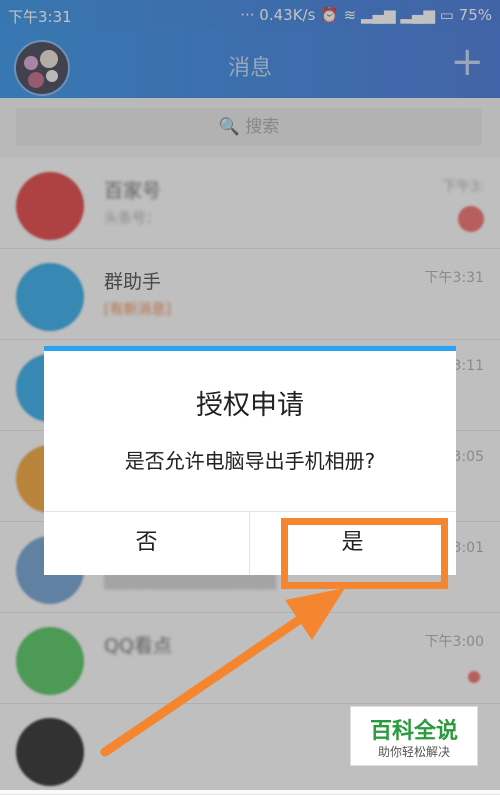 Image resolution: width=500 pixels, height=795 pixels. What do you see at coordinates (413, 752) in the screenshot?
I see `watermark-subtitle: 助你轻松解决` at bounding box center [413, 752].